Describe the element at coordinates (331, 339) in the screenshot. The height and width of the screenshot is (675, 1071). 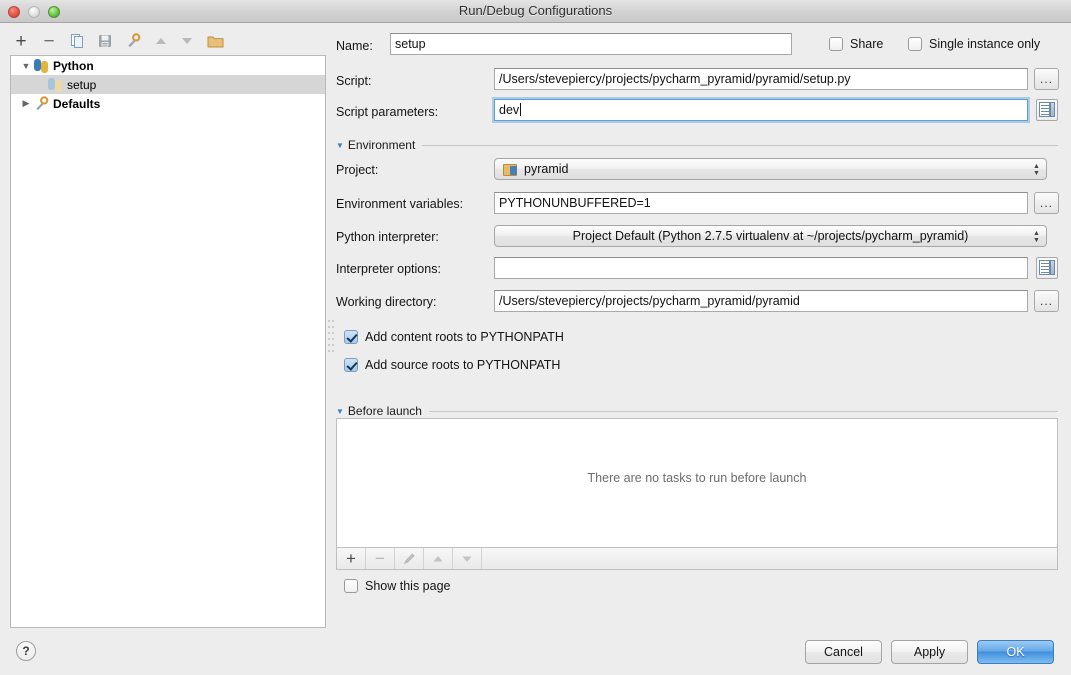
I see `panel-splitter` at that location.